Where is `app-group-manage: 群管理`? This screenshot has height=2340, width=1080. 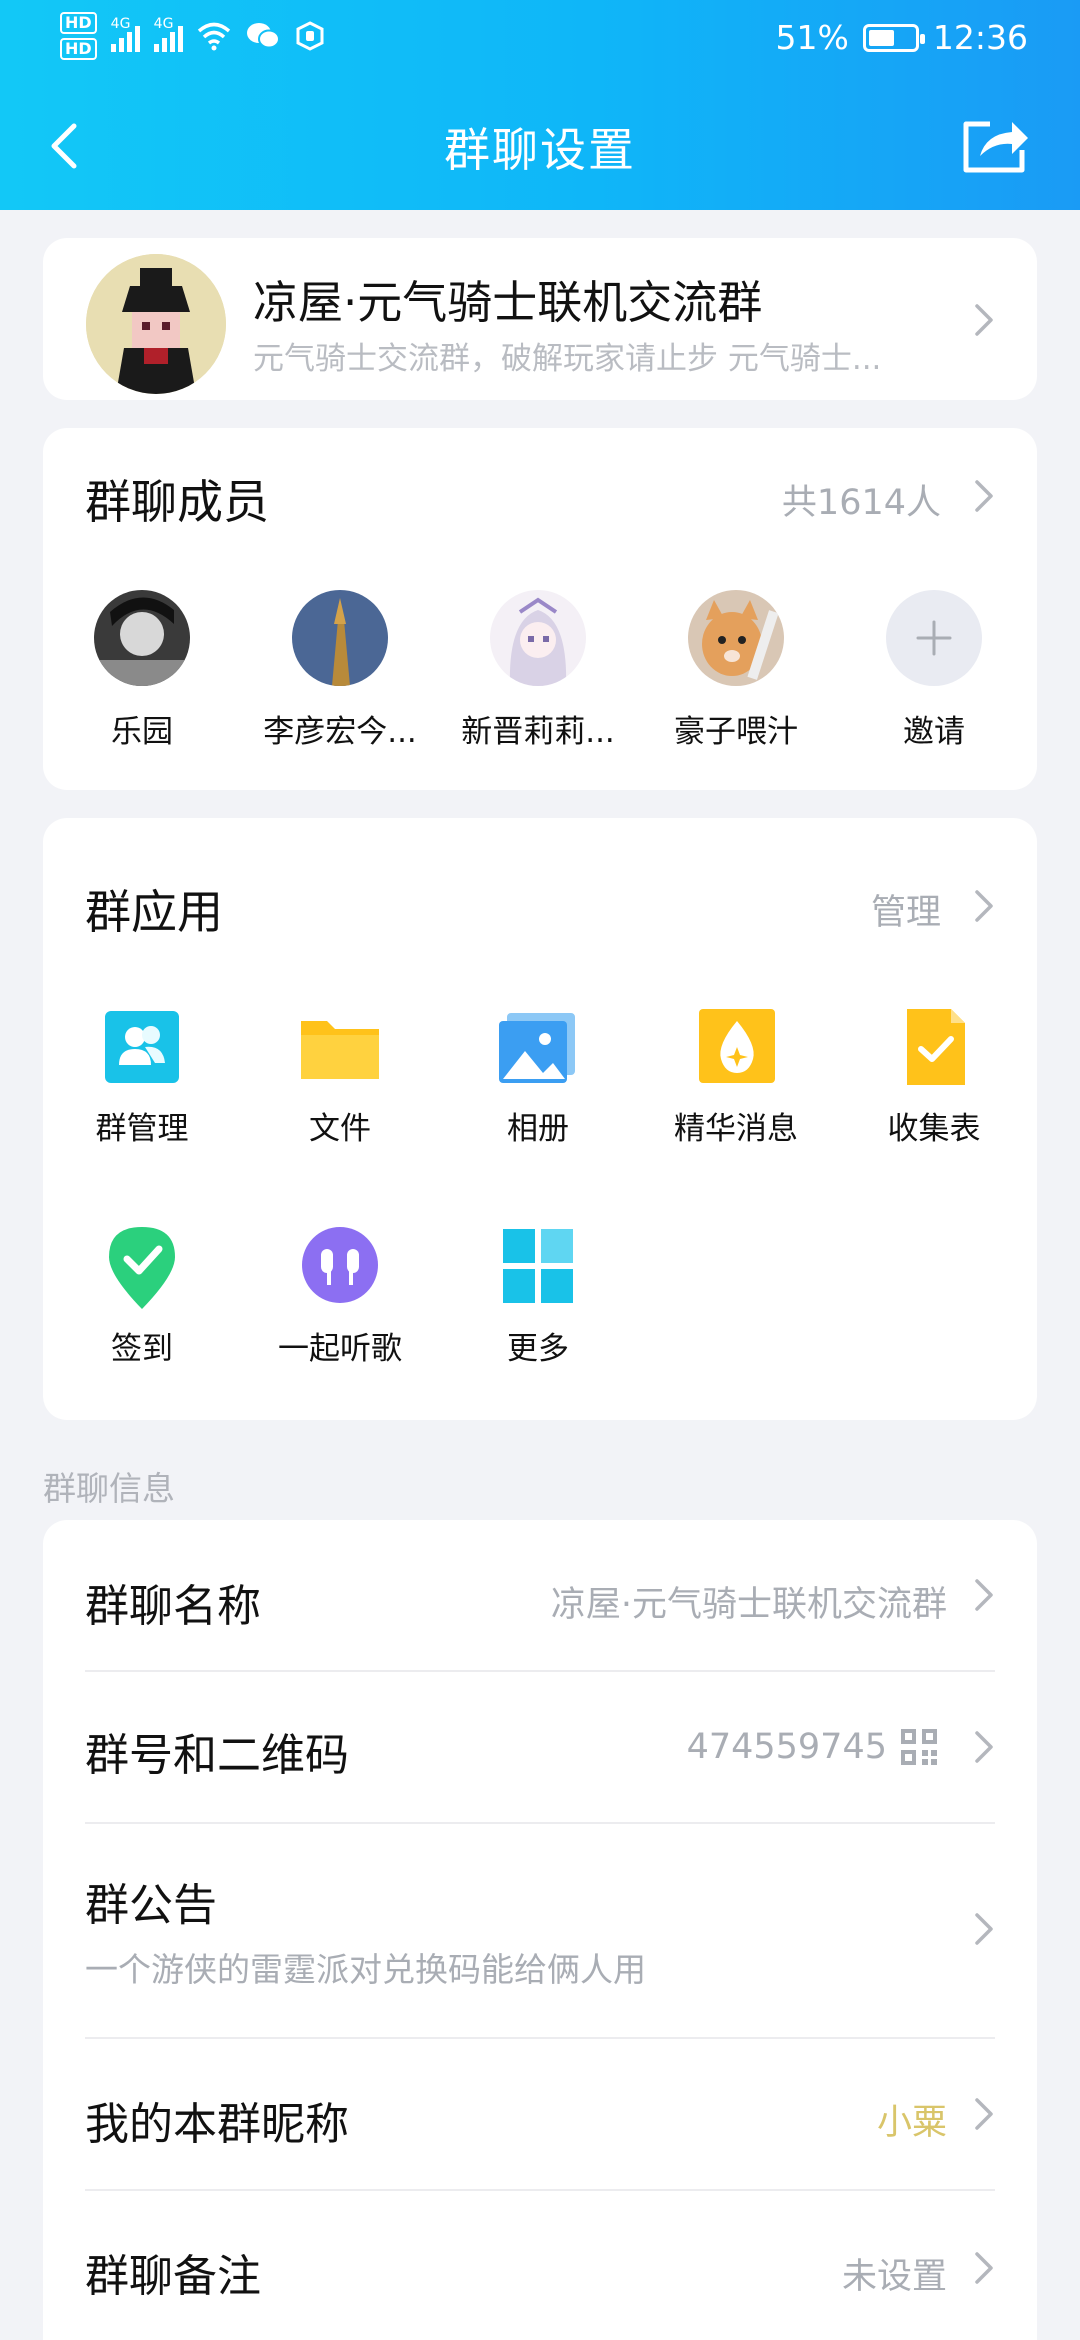
app-group-manage: 群管理 is located at coordinates (142, 1075).